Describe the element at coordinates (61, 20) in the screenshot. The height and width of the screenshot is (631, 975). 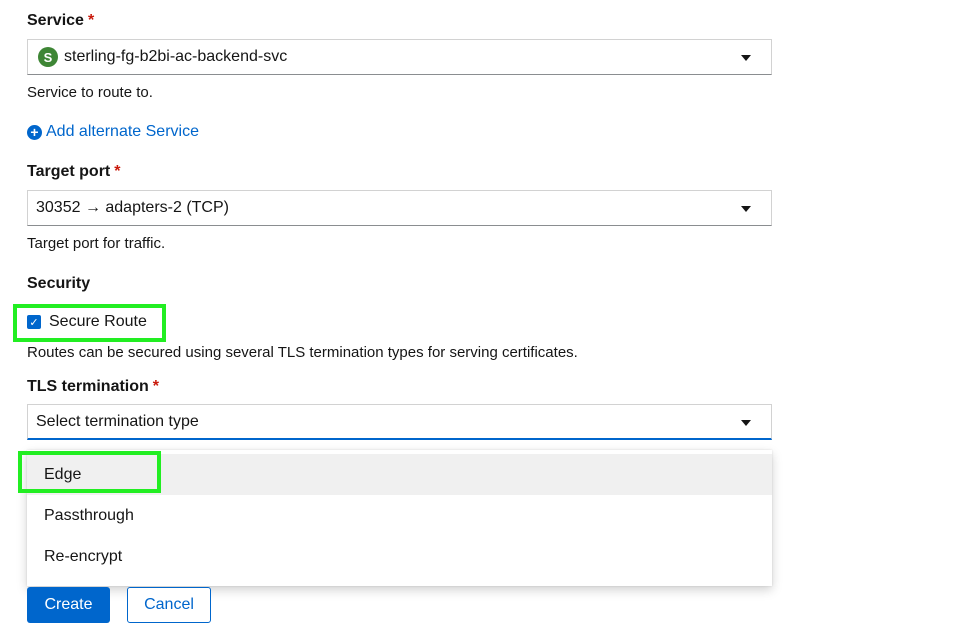
I see `service-label: Service *` at that location.